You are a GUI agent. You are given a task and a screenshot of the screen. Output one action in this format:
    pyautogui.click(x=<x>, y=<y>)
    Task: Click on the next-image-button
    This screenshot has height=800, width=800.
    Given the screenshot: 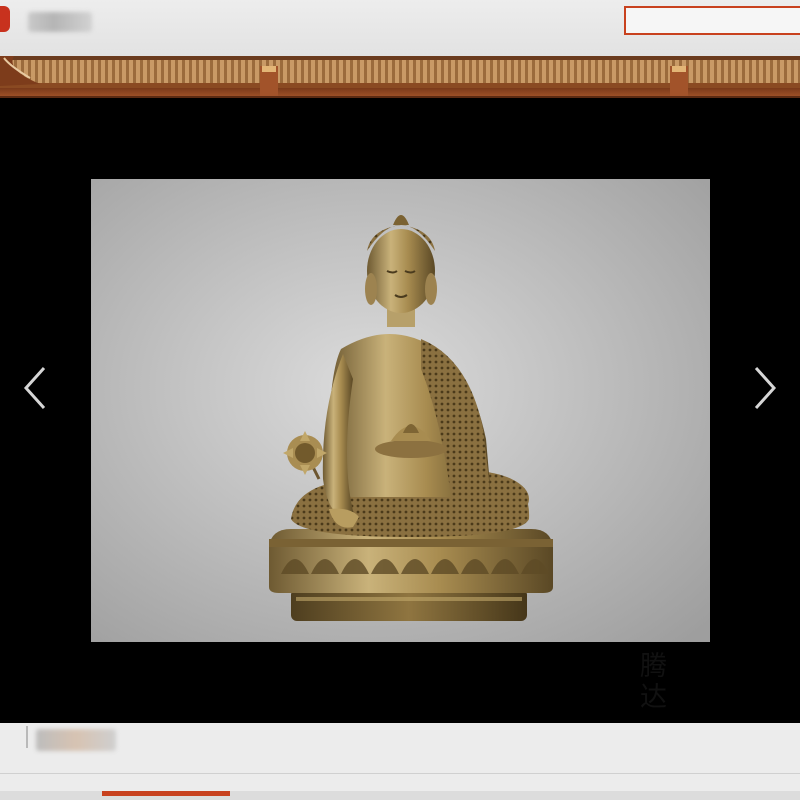 What is the action you would take?
    pyautogui.click(x=764, y=388)
    